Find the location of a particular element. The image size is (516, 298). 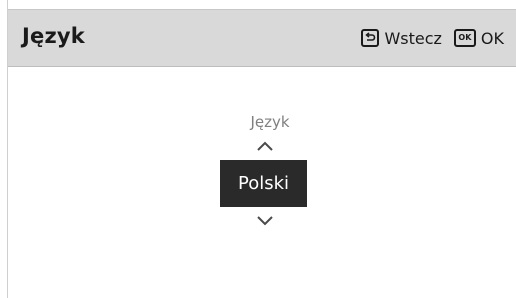

language-value: Polski is located at coordinates (263, 183).